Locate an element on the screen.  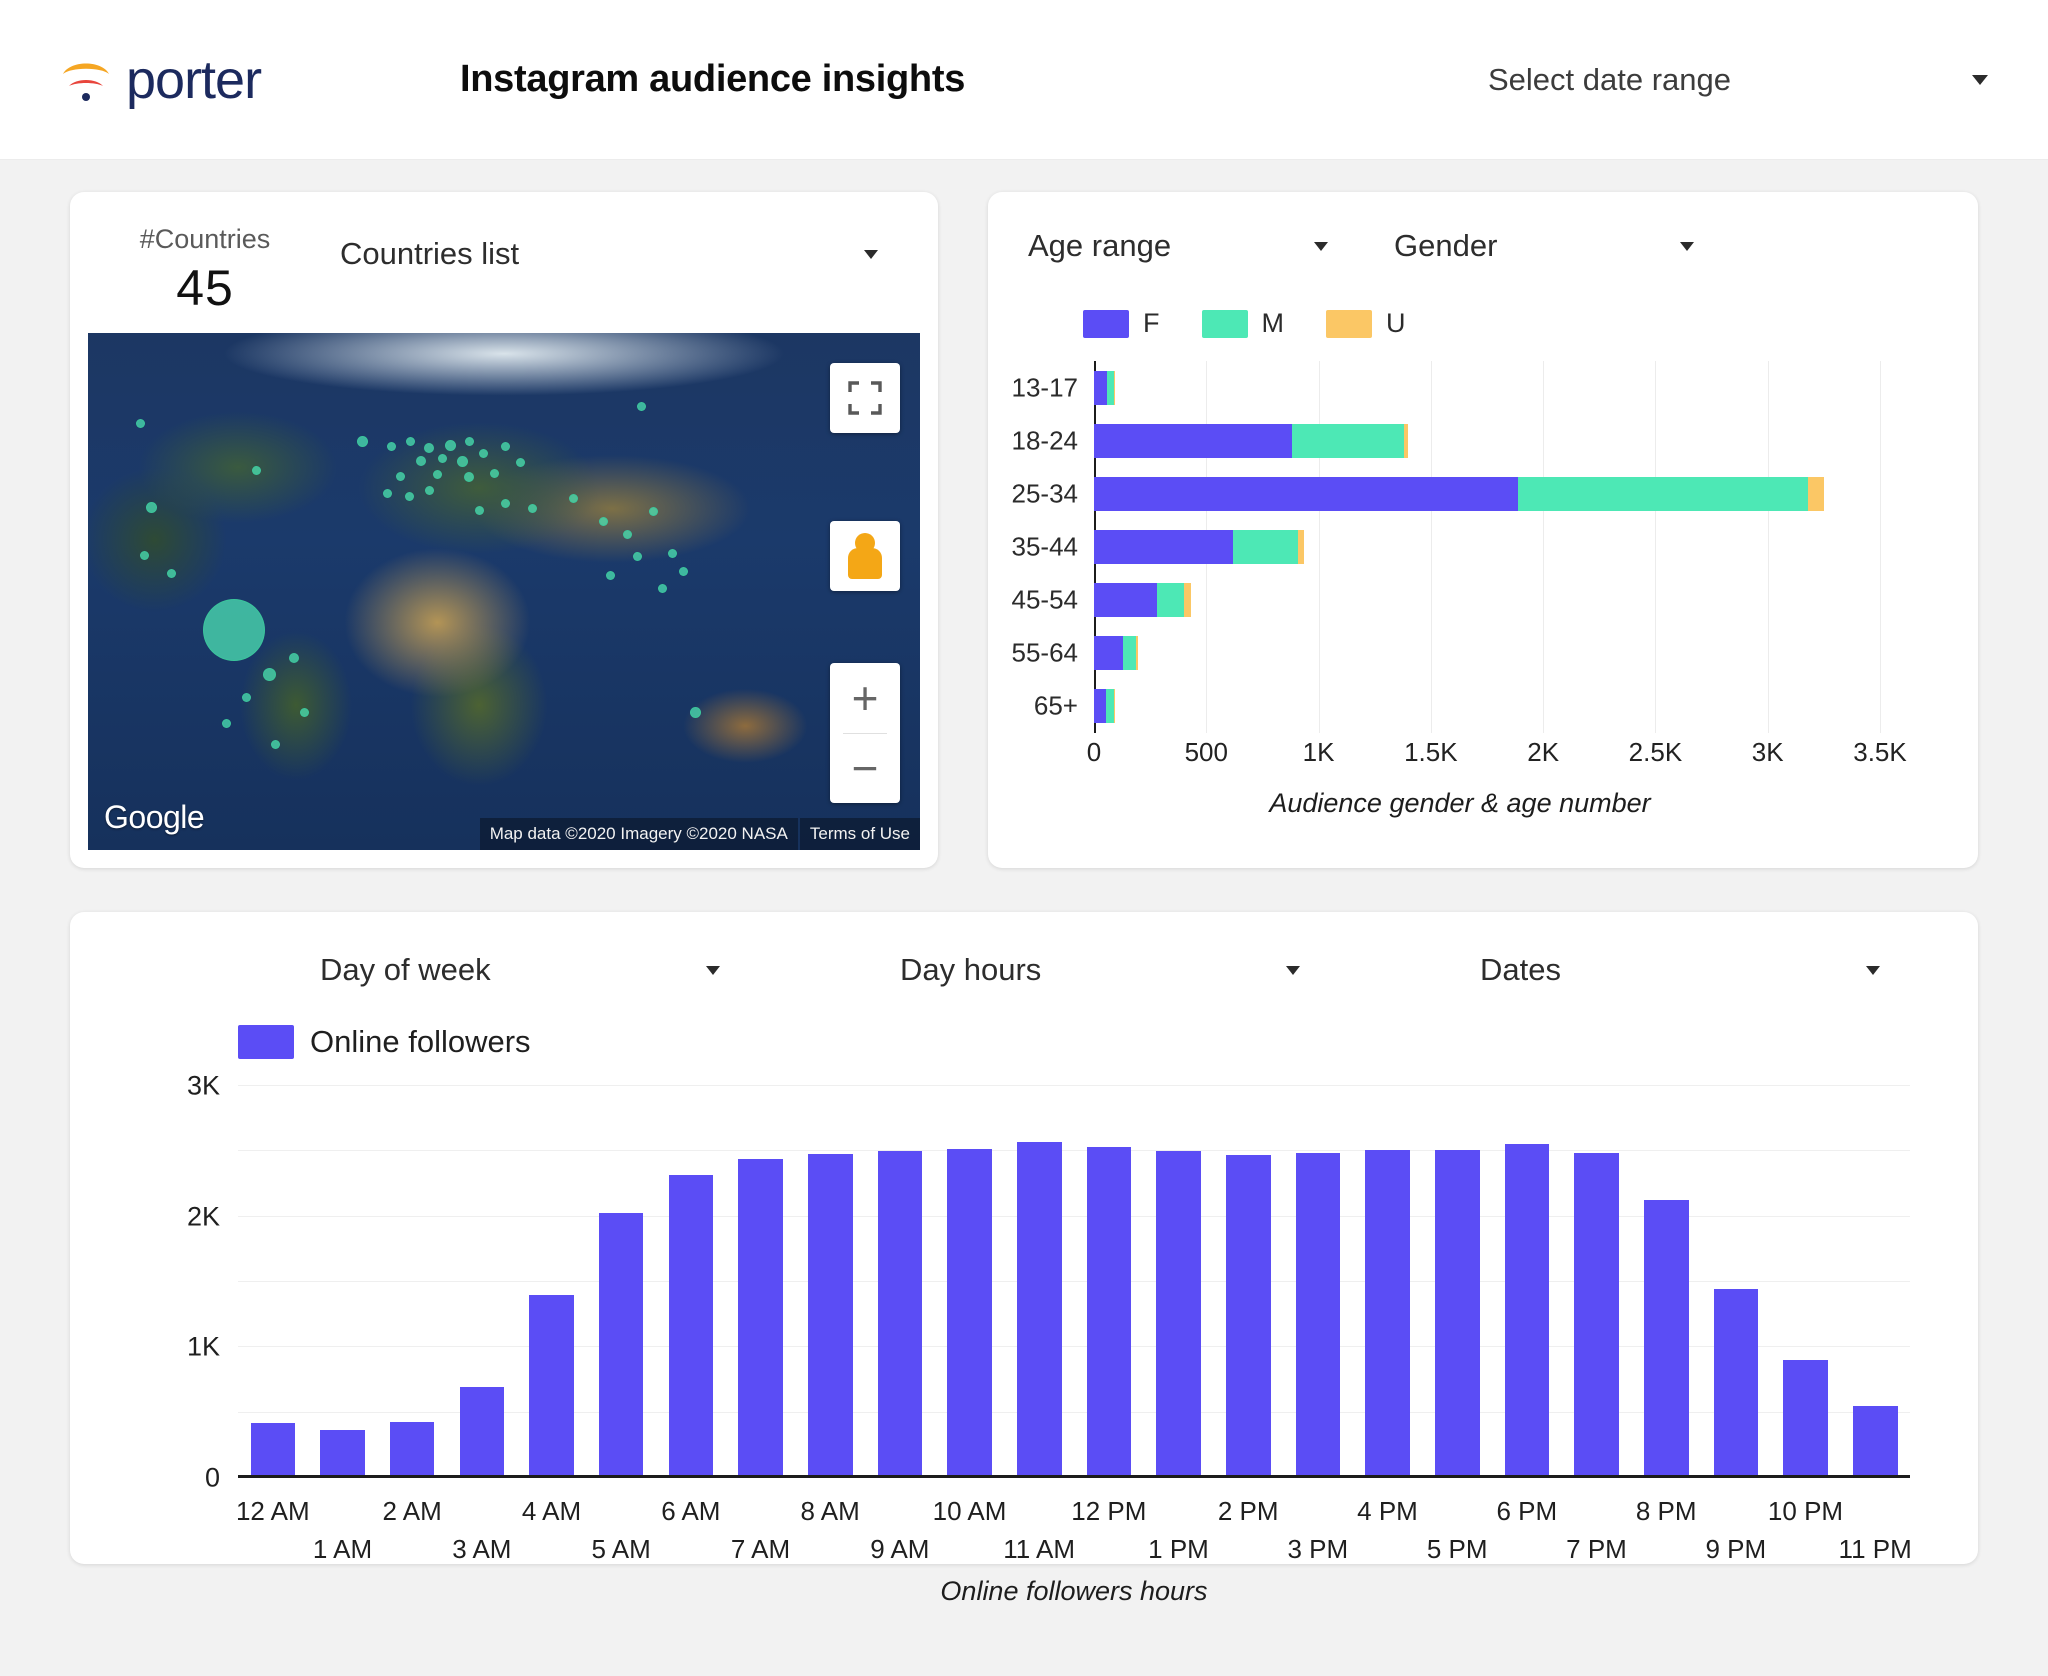
gender-x-tick-label: 2K is located at coordinates (1543, 752).